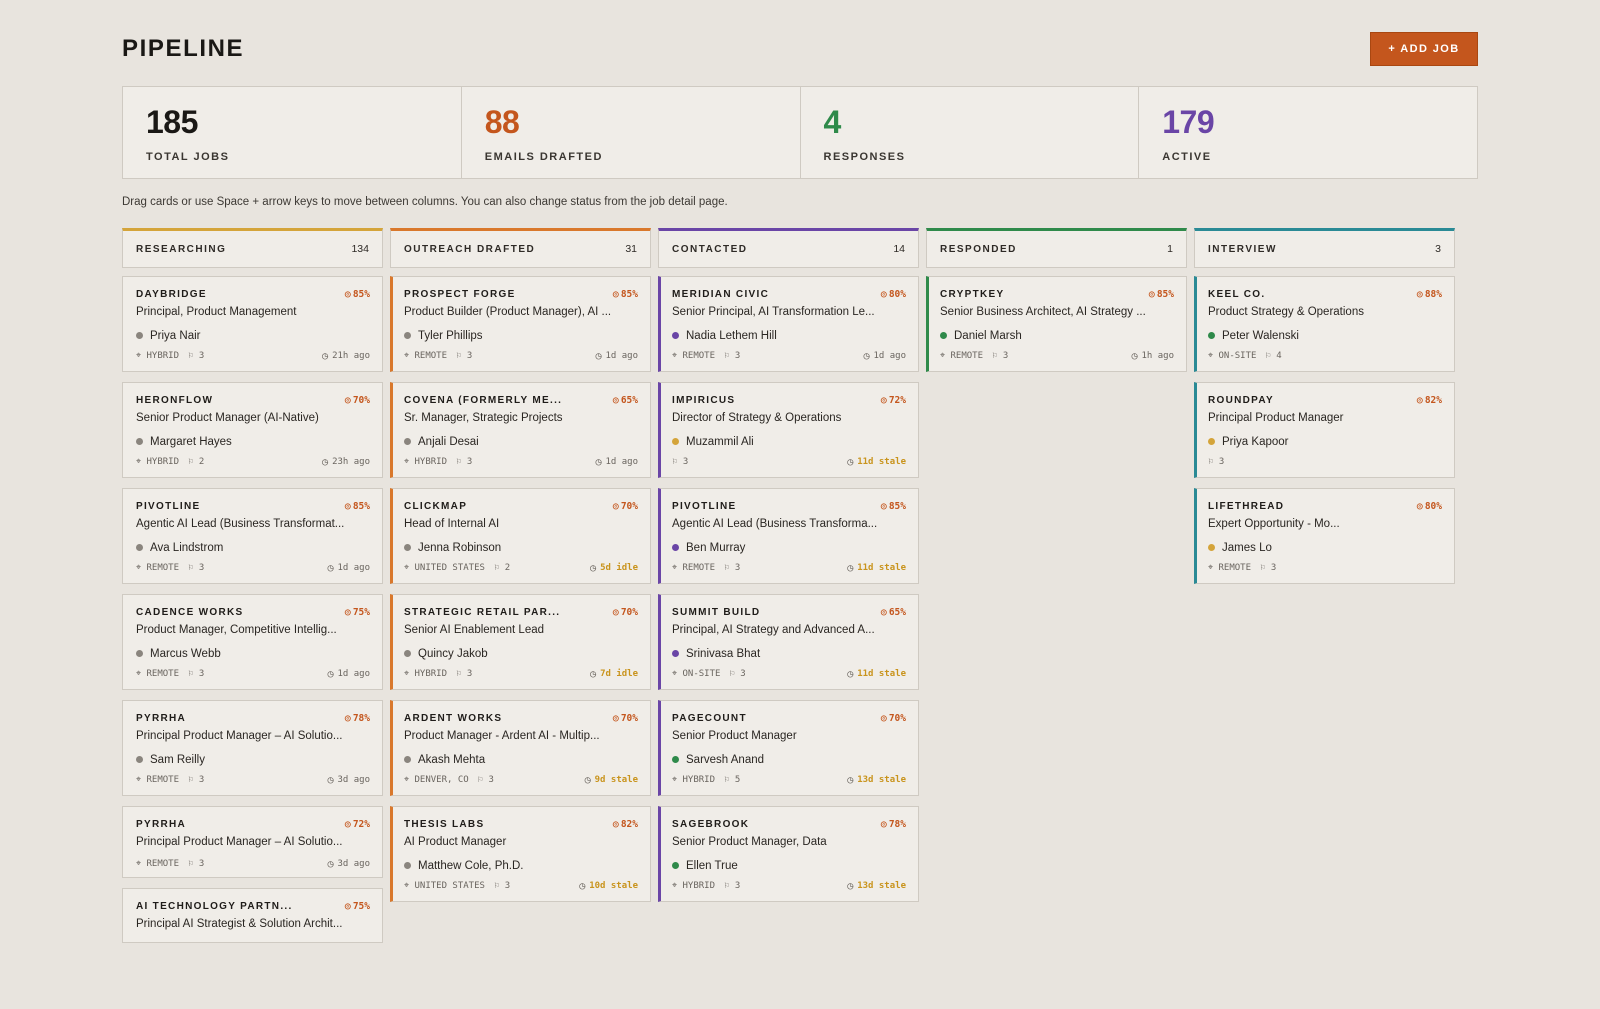 The image size is (1600, 1009). I want to click on column-title: OUTREACH DRAFTED, so click(470, 249).